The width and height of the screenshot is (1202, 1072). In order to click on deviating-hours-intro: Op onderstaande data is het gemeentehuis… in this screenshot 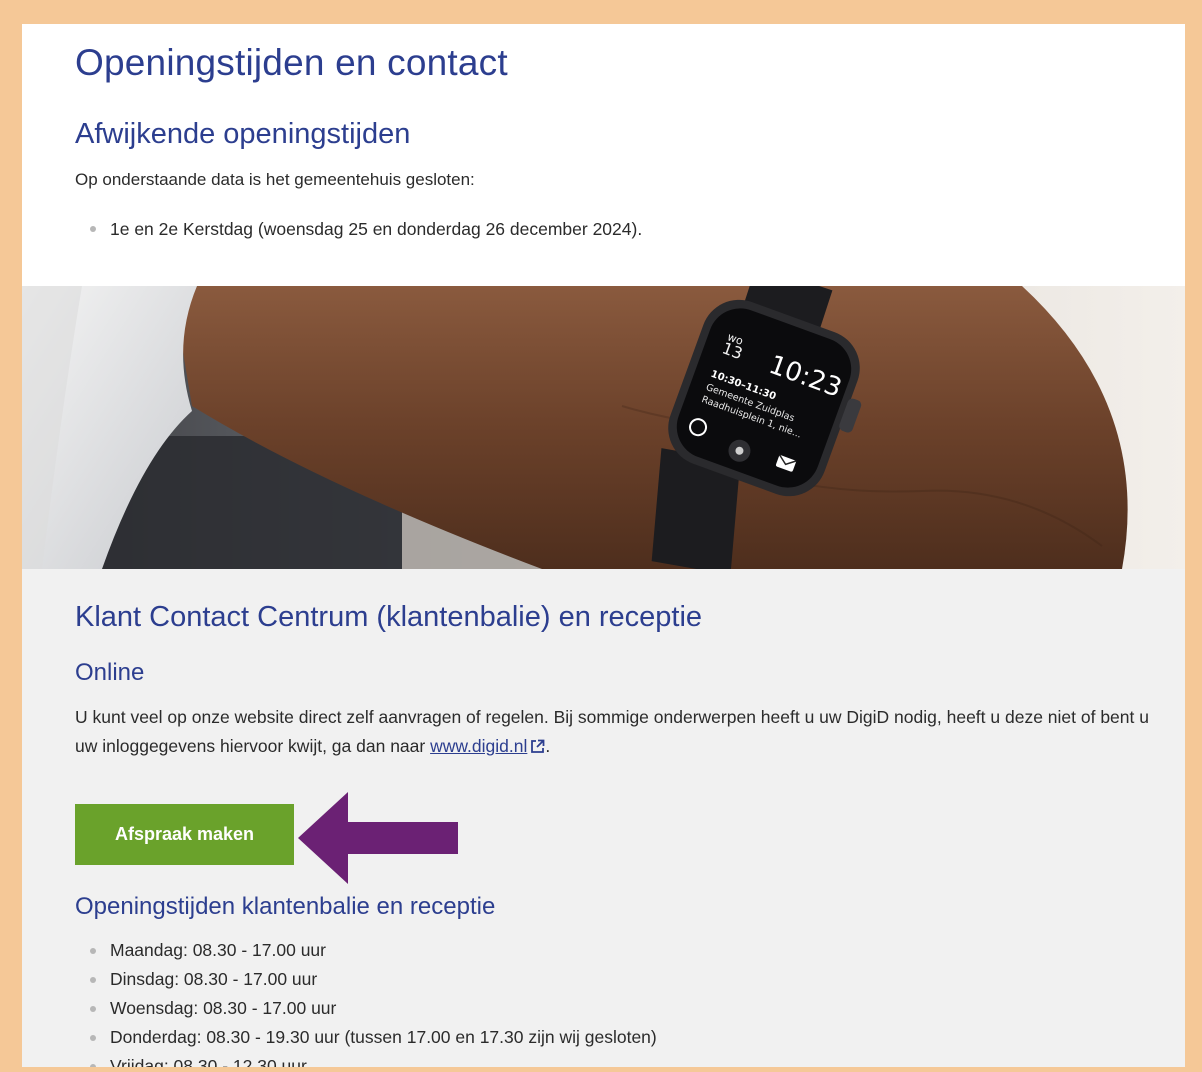, I will do `click(275, 179)`.